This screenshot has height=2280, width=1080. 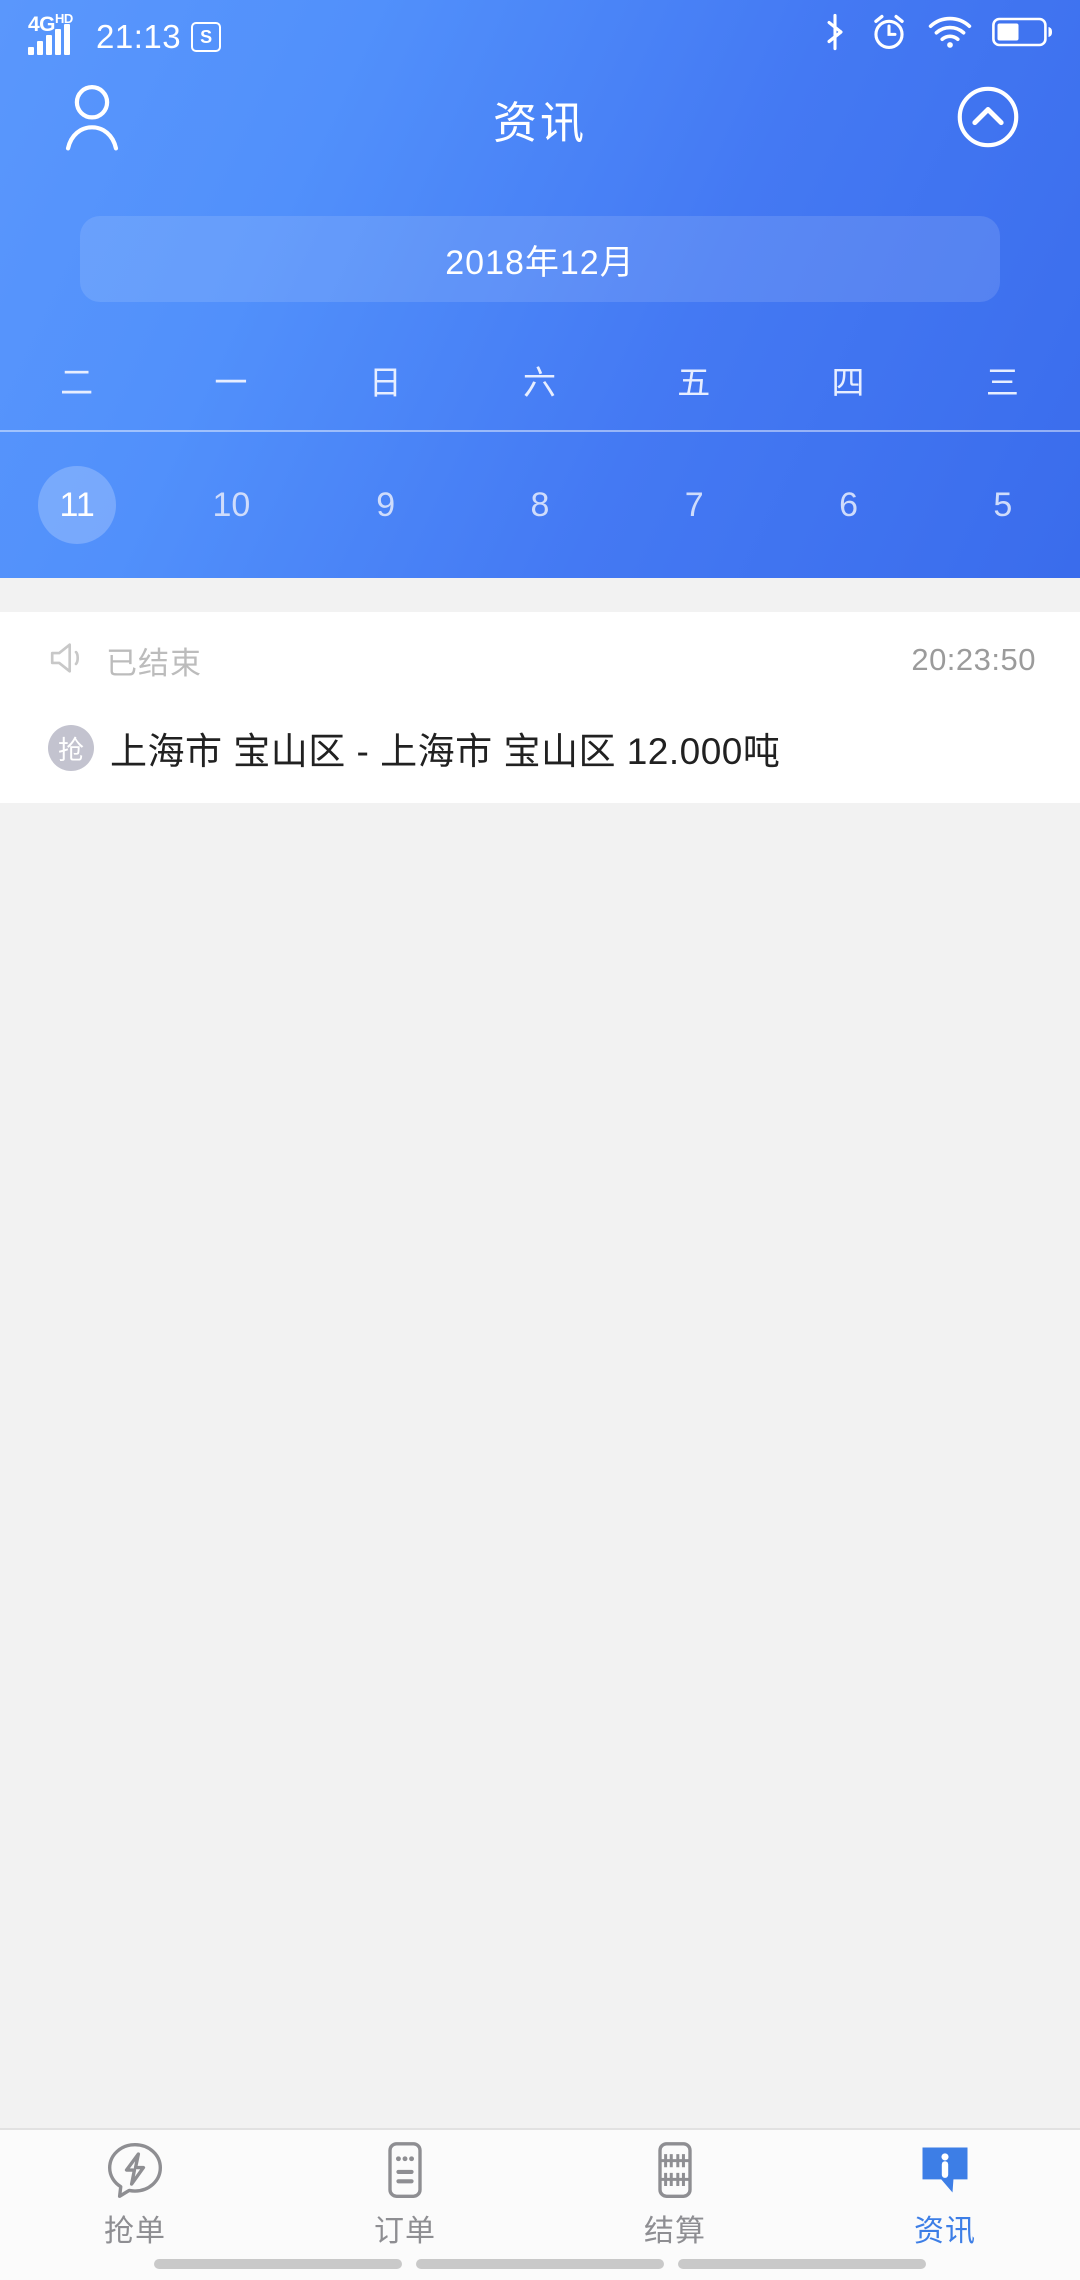 I want to click on bottom-tab-bar: 抢单 订单 结算 资讯, so click(x=540, y=2204).